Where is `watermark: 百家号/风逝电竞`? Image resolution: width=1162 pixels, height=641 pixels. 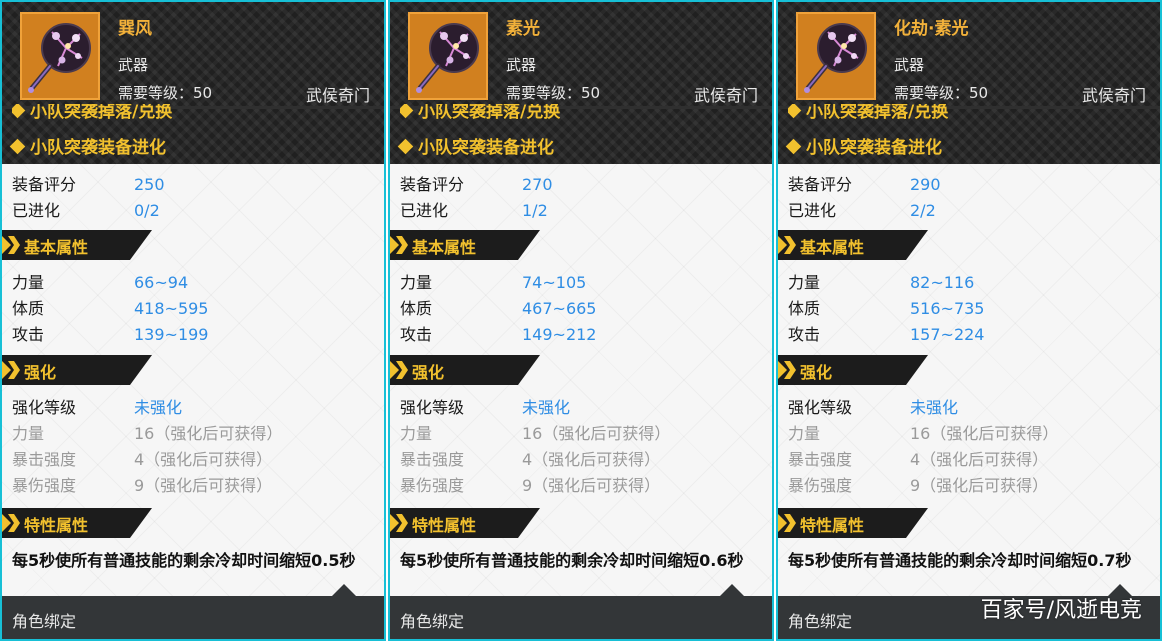 watermark: 百家号/风逝电竞 is located at coordinates (1061, 610).